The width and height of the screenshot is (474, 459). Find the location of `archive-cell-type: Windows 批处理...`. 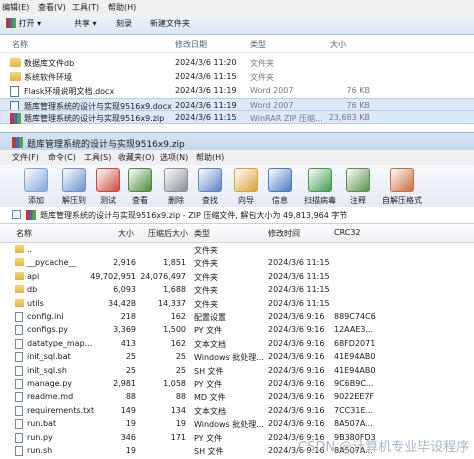

archive-cell-type: Windows 批处理... is located at coordinates (229, 425).